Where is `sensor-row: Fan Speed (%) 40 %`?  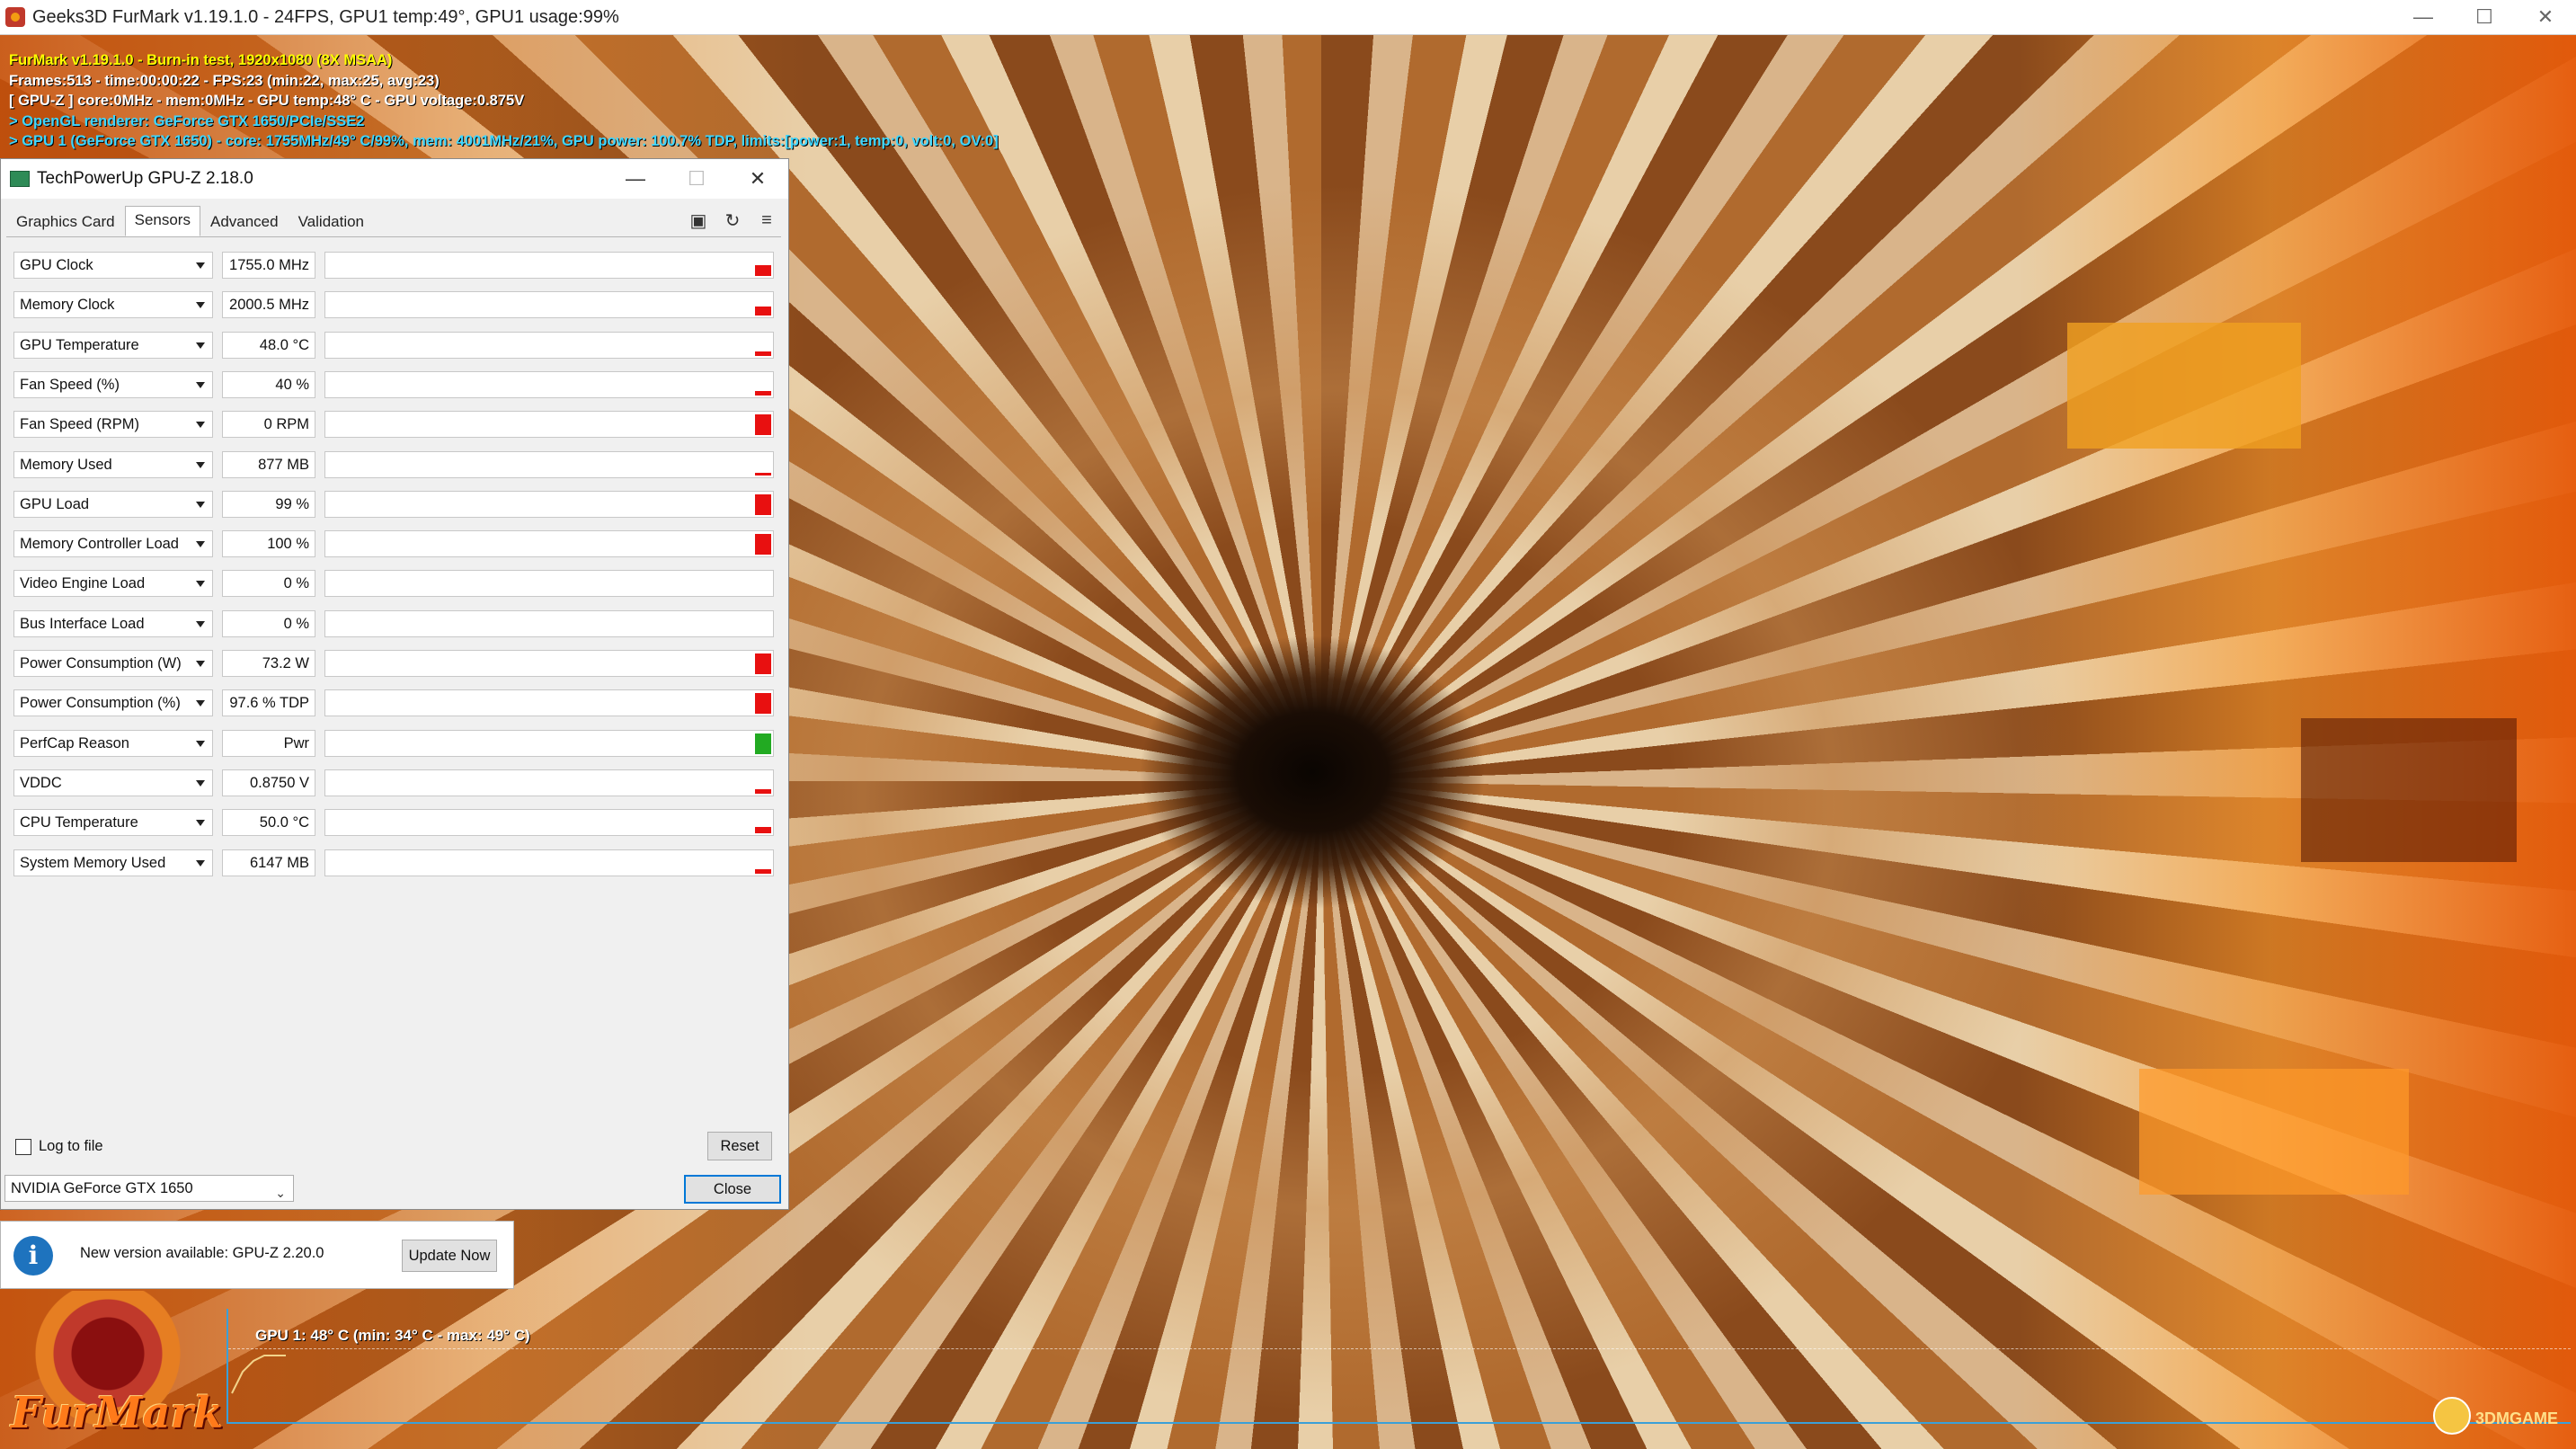 sensor-row: Fan Speed (%) 40 % is located at coordinates (393, 385).